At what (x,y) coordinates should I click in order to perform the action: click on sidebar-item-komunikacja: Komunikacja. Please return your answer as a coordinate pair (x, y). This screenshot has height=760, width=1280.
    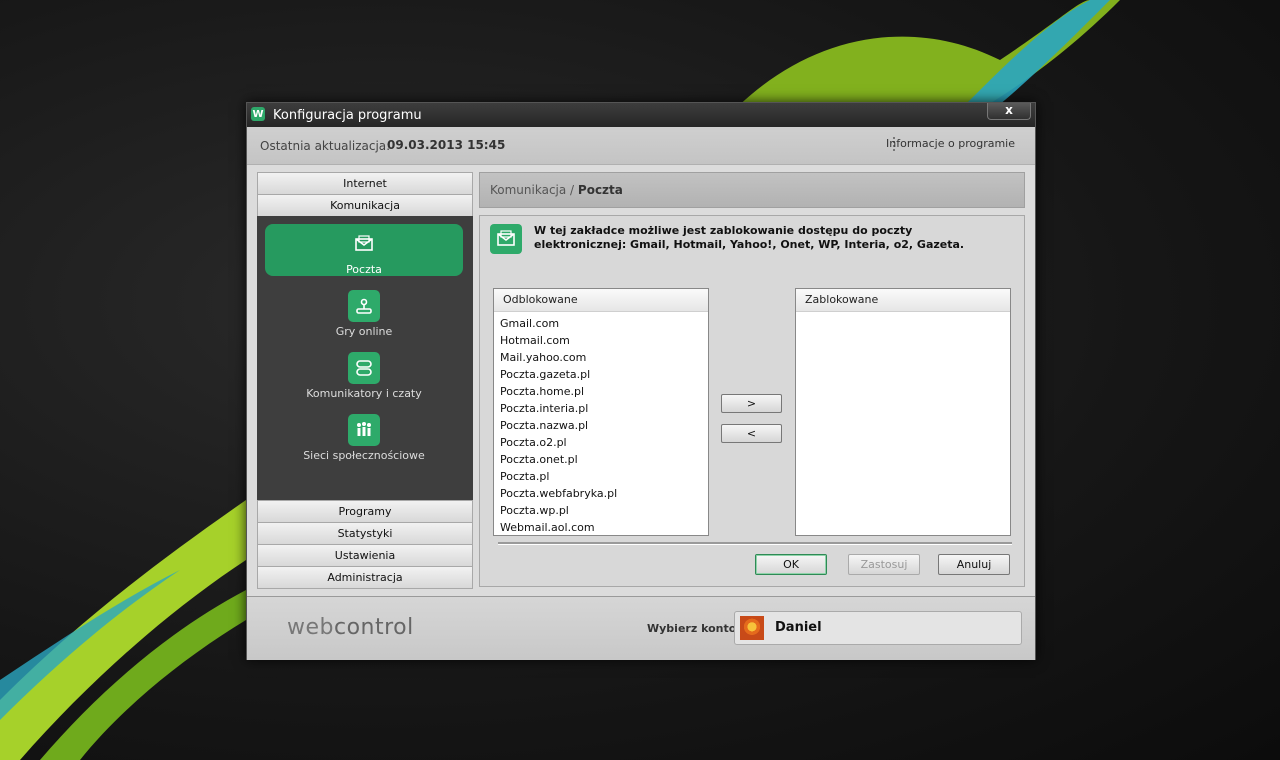
    Looking at the image, I should click on (365, 205).